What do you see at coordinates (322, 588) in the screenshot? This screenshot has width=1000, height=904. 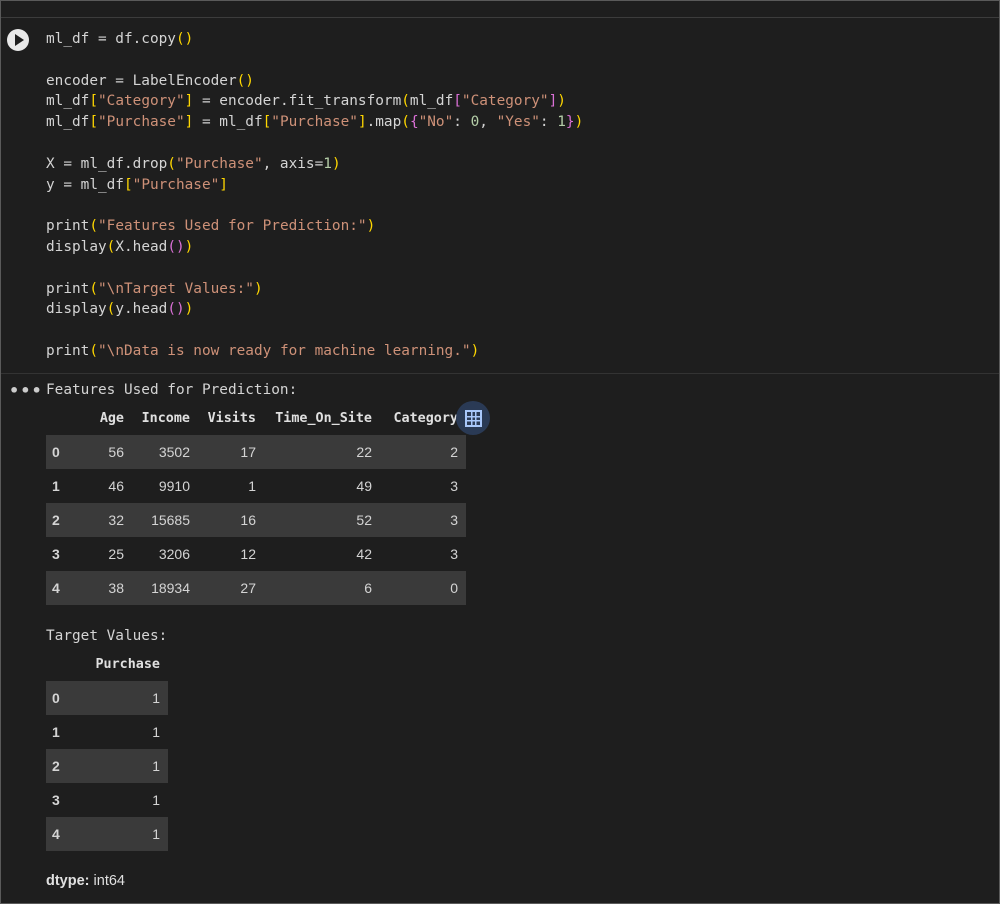 I see `table-cell: 6` at bounding box center [322, 588].